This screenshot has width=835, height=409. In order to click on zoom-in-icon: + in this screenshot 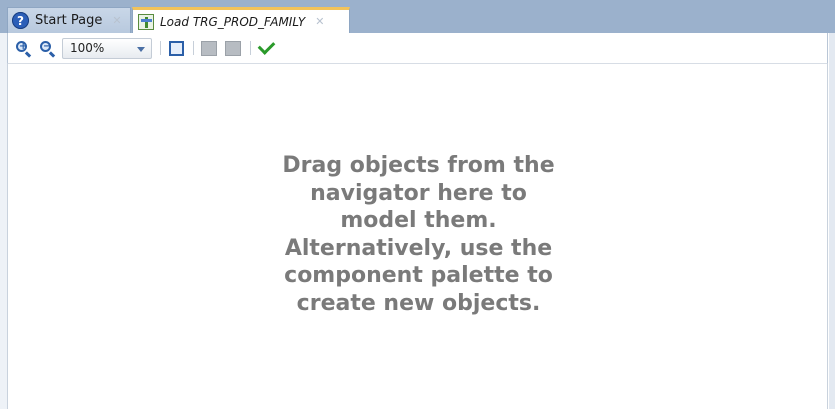, I will do `click(23, 48)`.